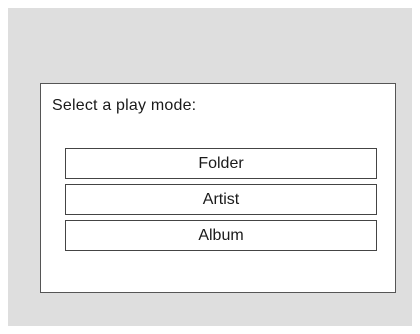 The image size is (420, 334). What do you see at coordinates (221, 235) in the screenshot?
I see `album-mode-button: Album` at bounding box center [221, 235].